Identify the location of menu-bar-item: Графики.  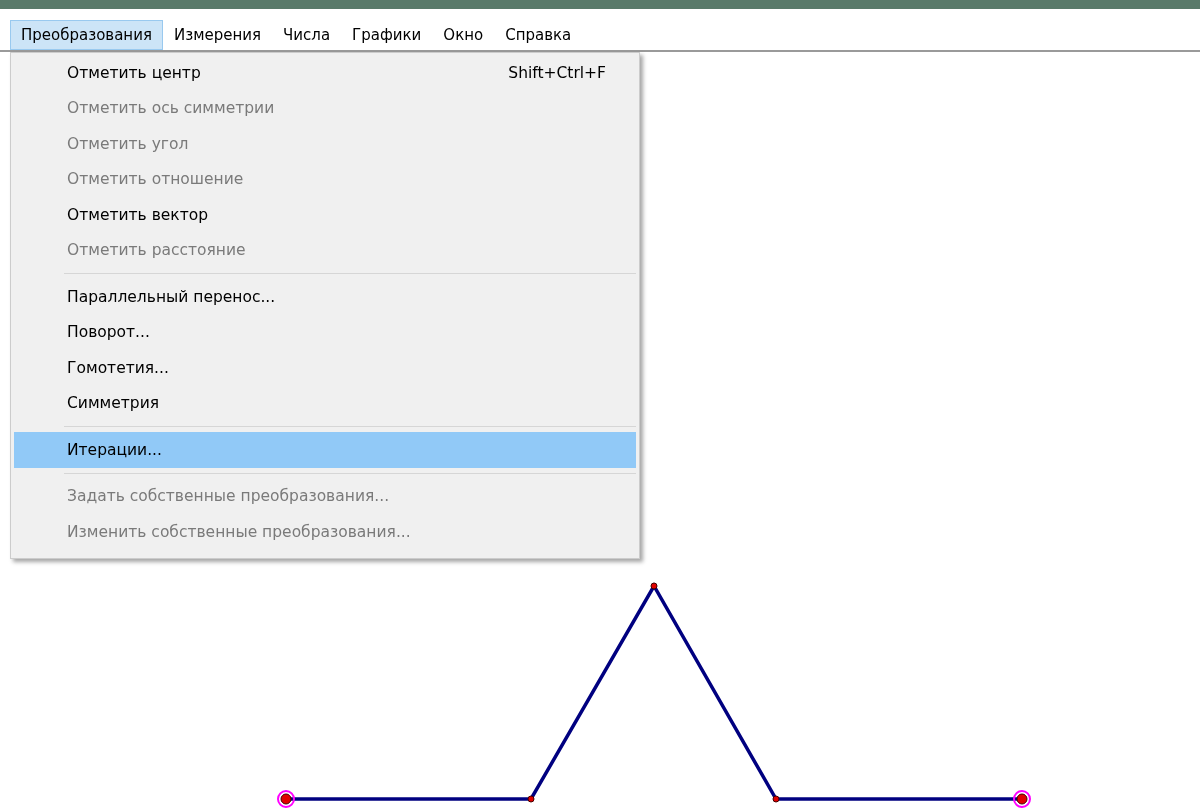
(387, 35).